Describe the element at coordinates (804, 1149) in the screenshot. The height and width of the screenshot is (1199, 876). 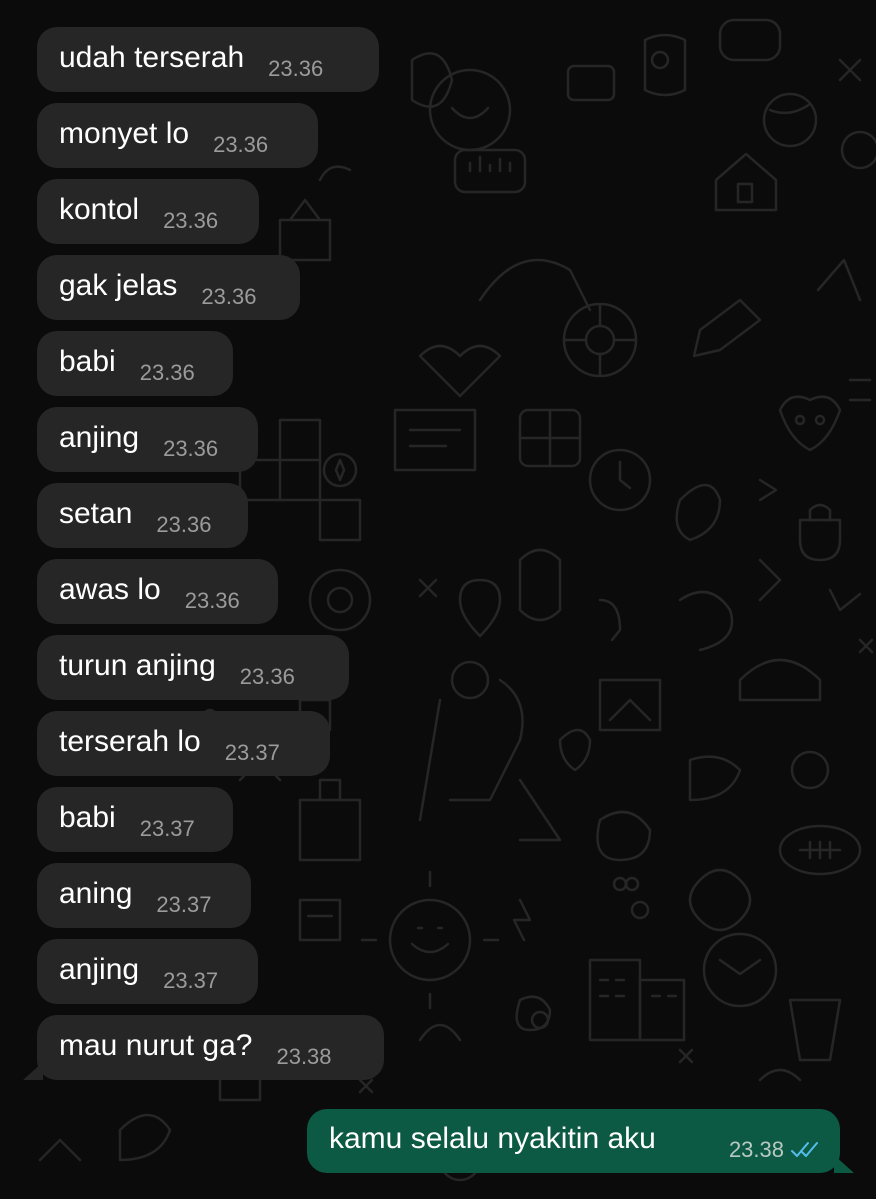
I see `double-check-icon` at that location.